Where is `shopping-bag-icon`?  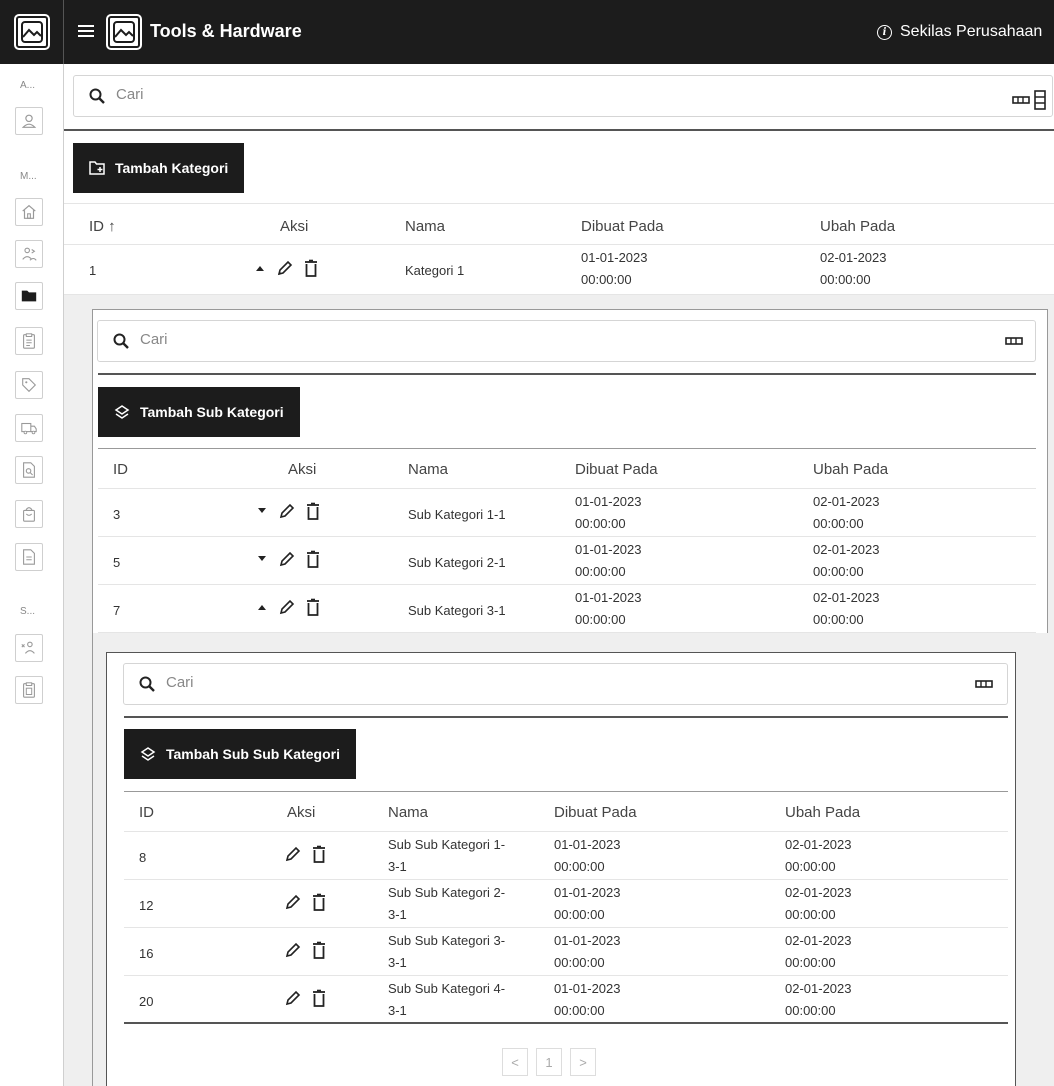
shopping-bag-icon is located at coordinates (29, 514).